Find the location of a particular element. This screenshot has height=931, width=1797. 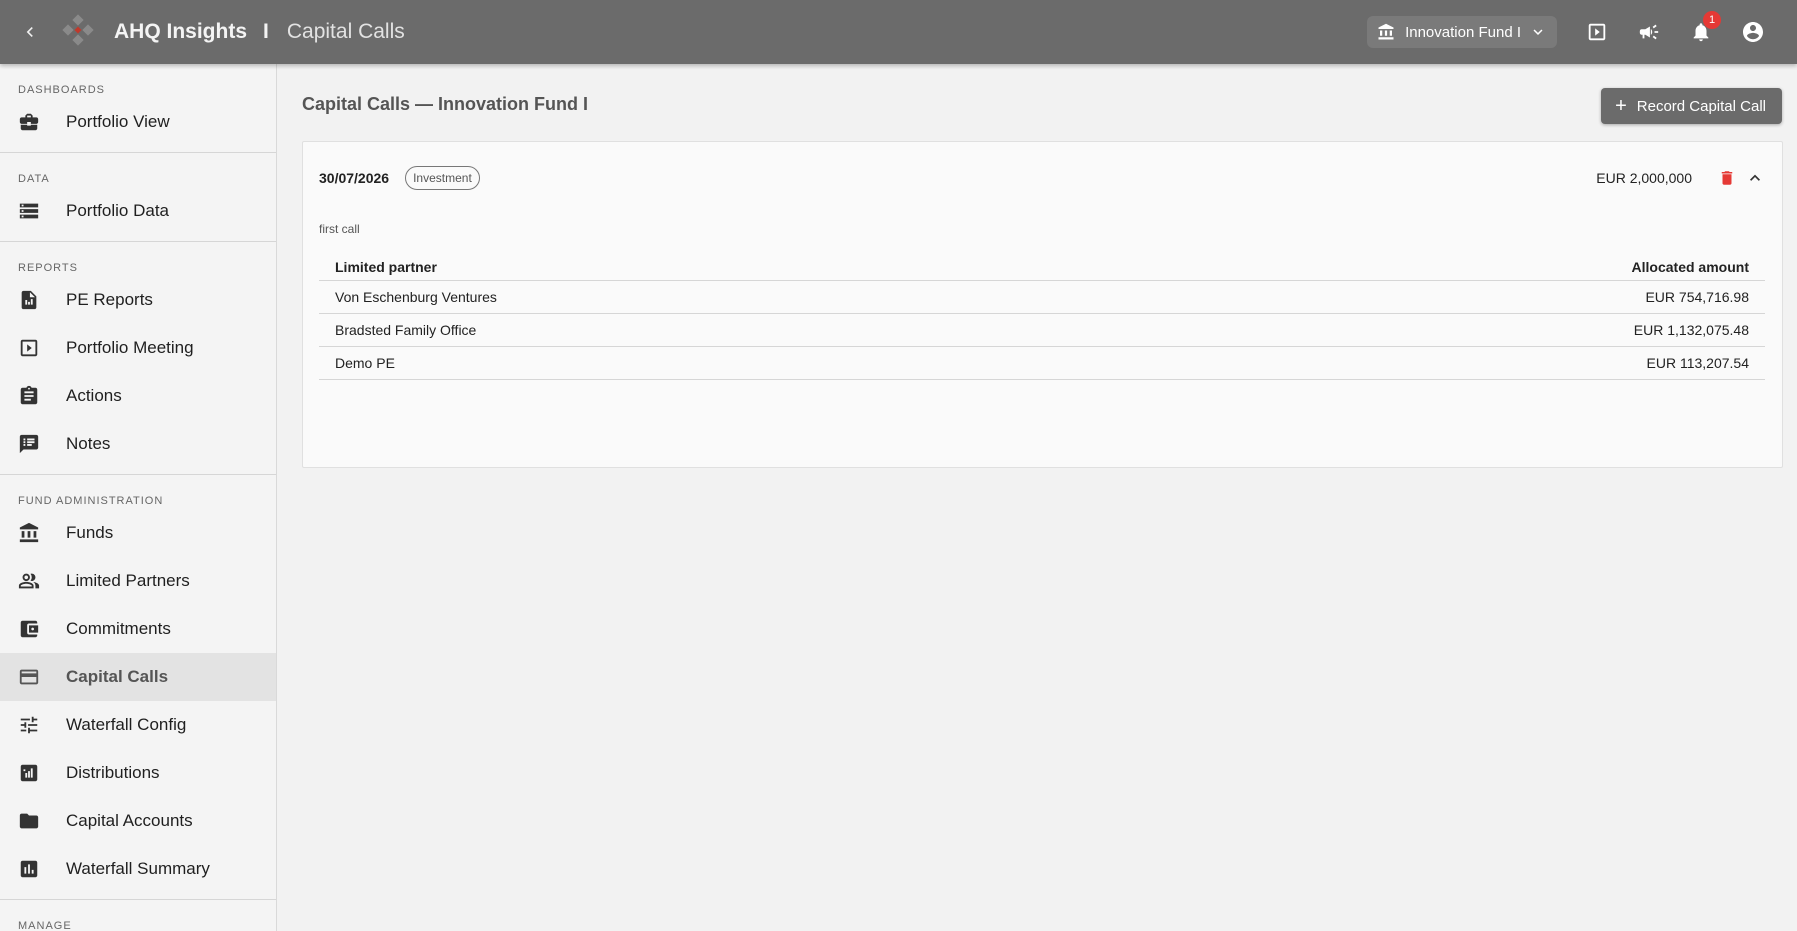

announcements-button is located at coordinates (1649, 32).